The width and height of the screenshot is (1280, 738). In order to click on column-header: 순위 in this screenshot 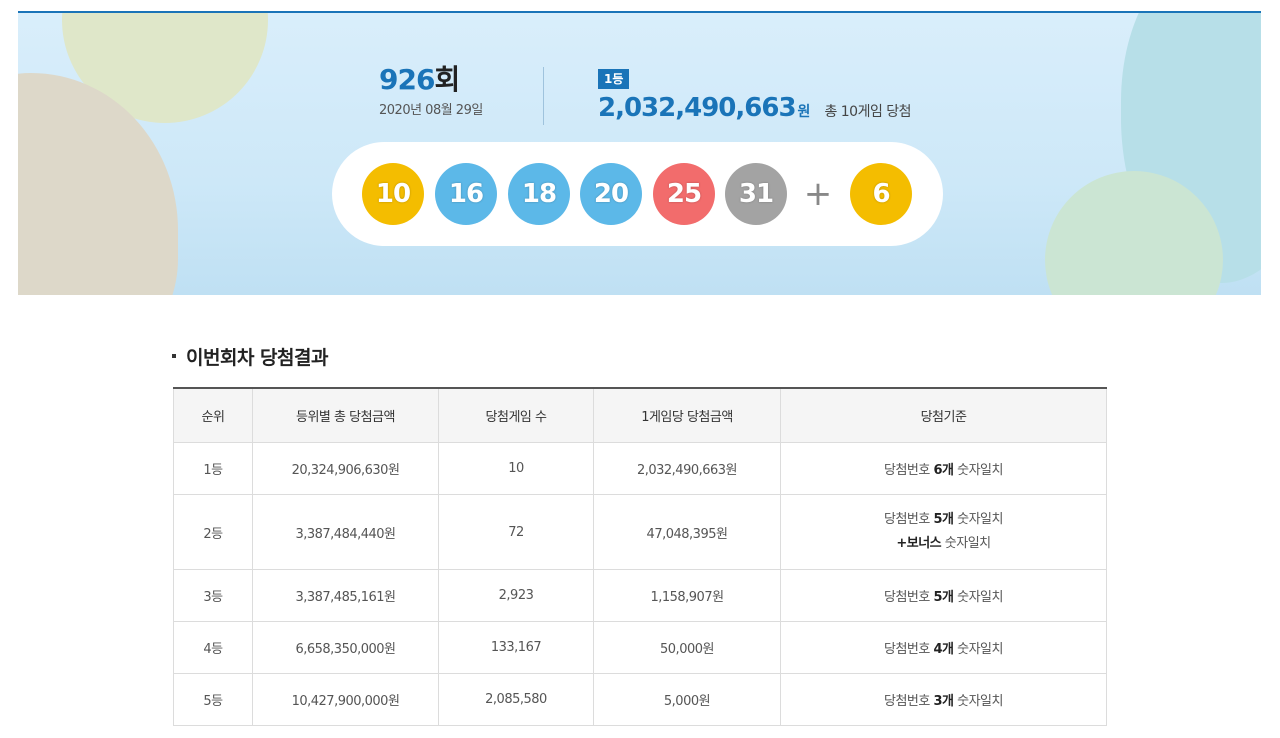, I will do `click(213, 415)`.